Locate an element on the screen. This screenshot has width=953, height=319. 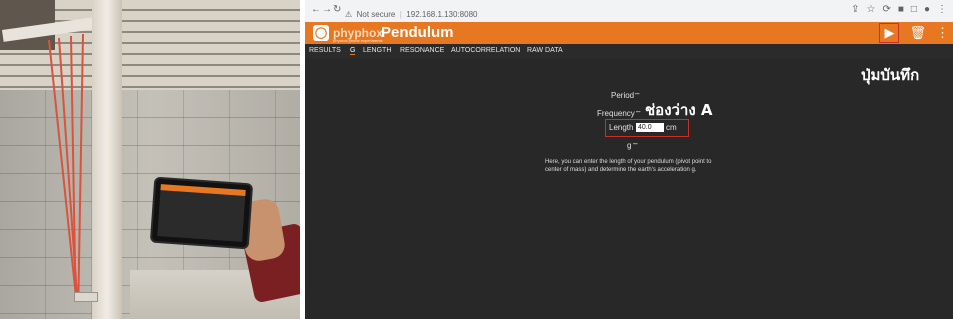
record-button-annotation: ปุ่มบันทึก is located at coordinates (890, 75).